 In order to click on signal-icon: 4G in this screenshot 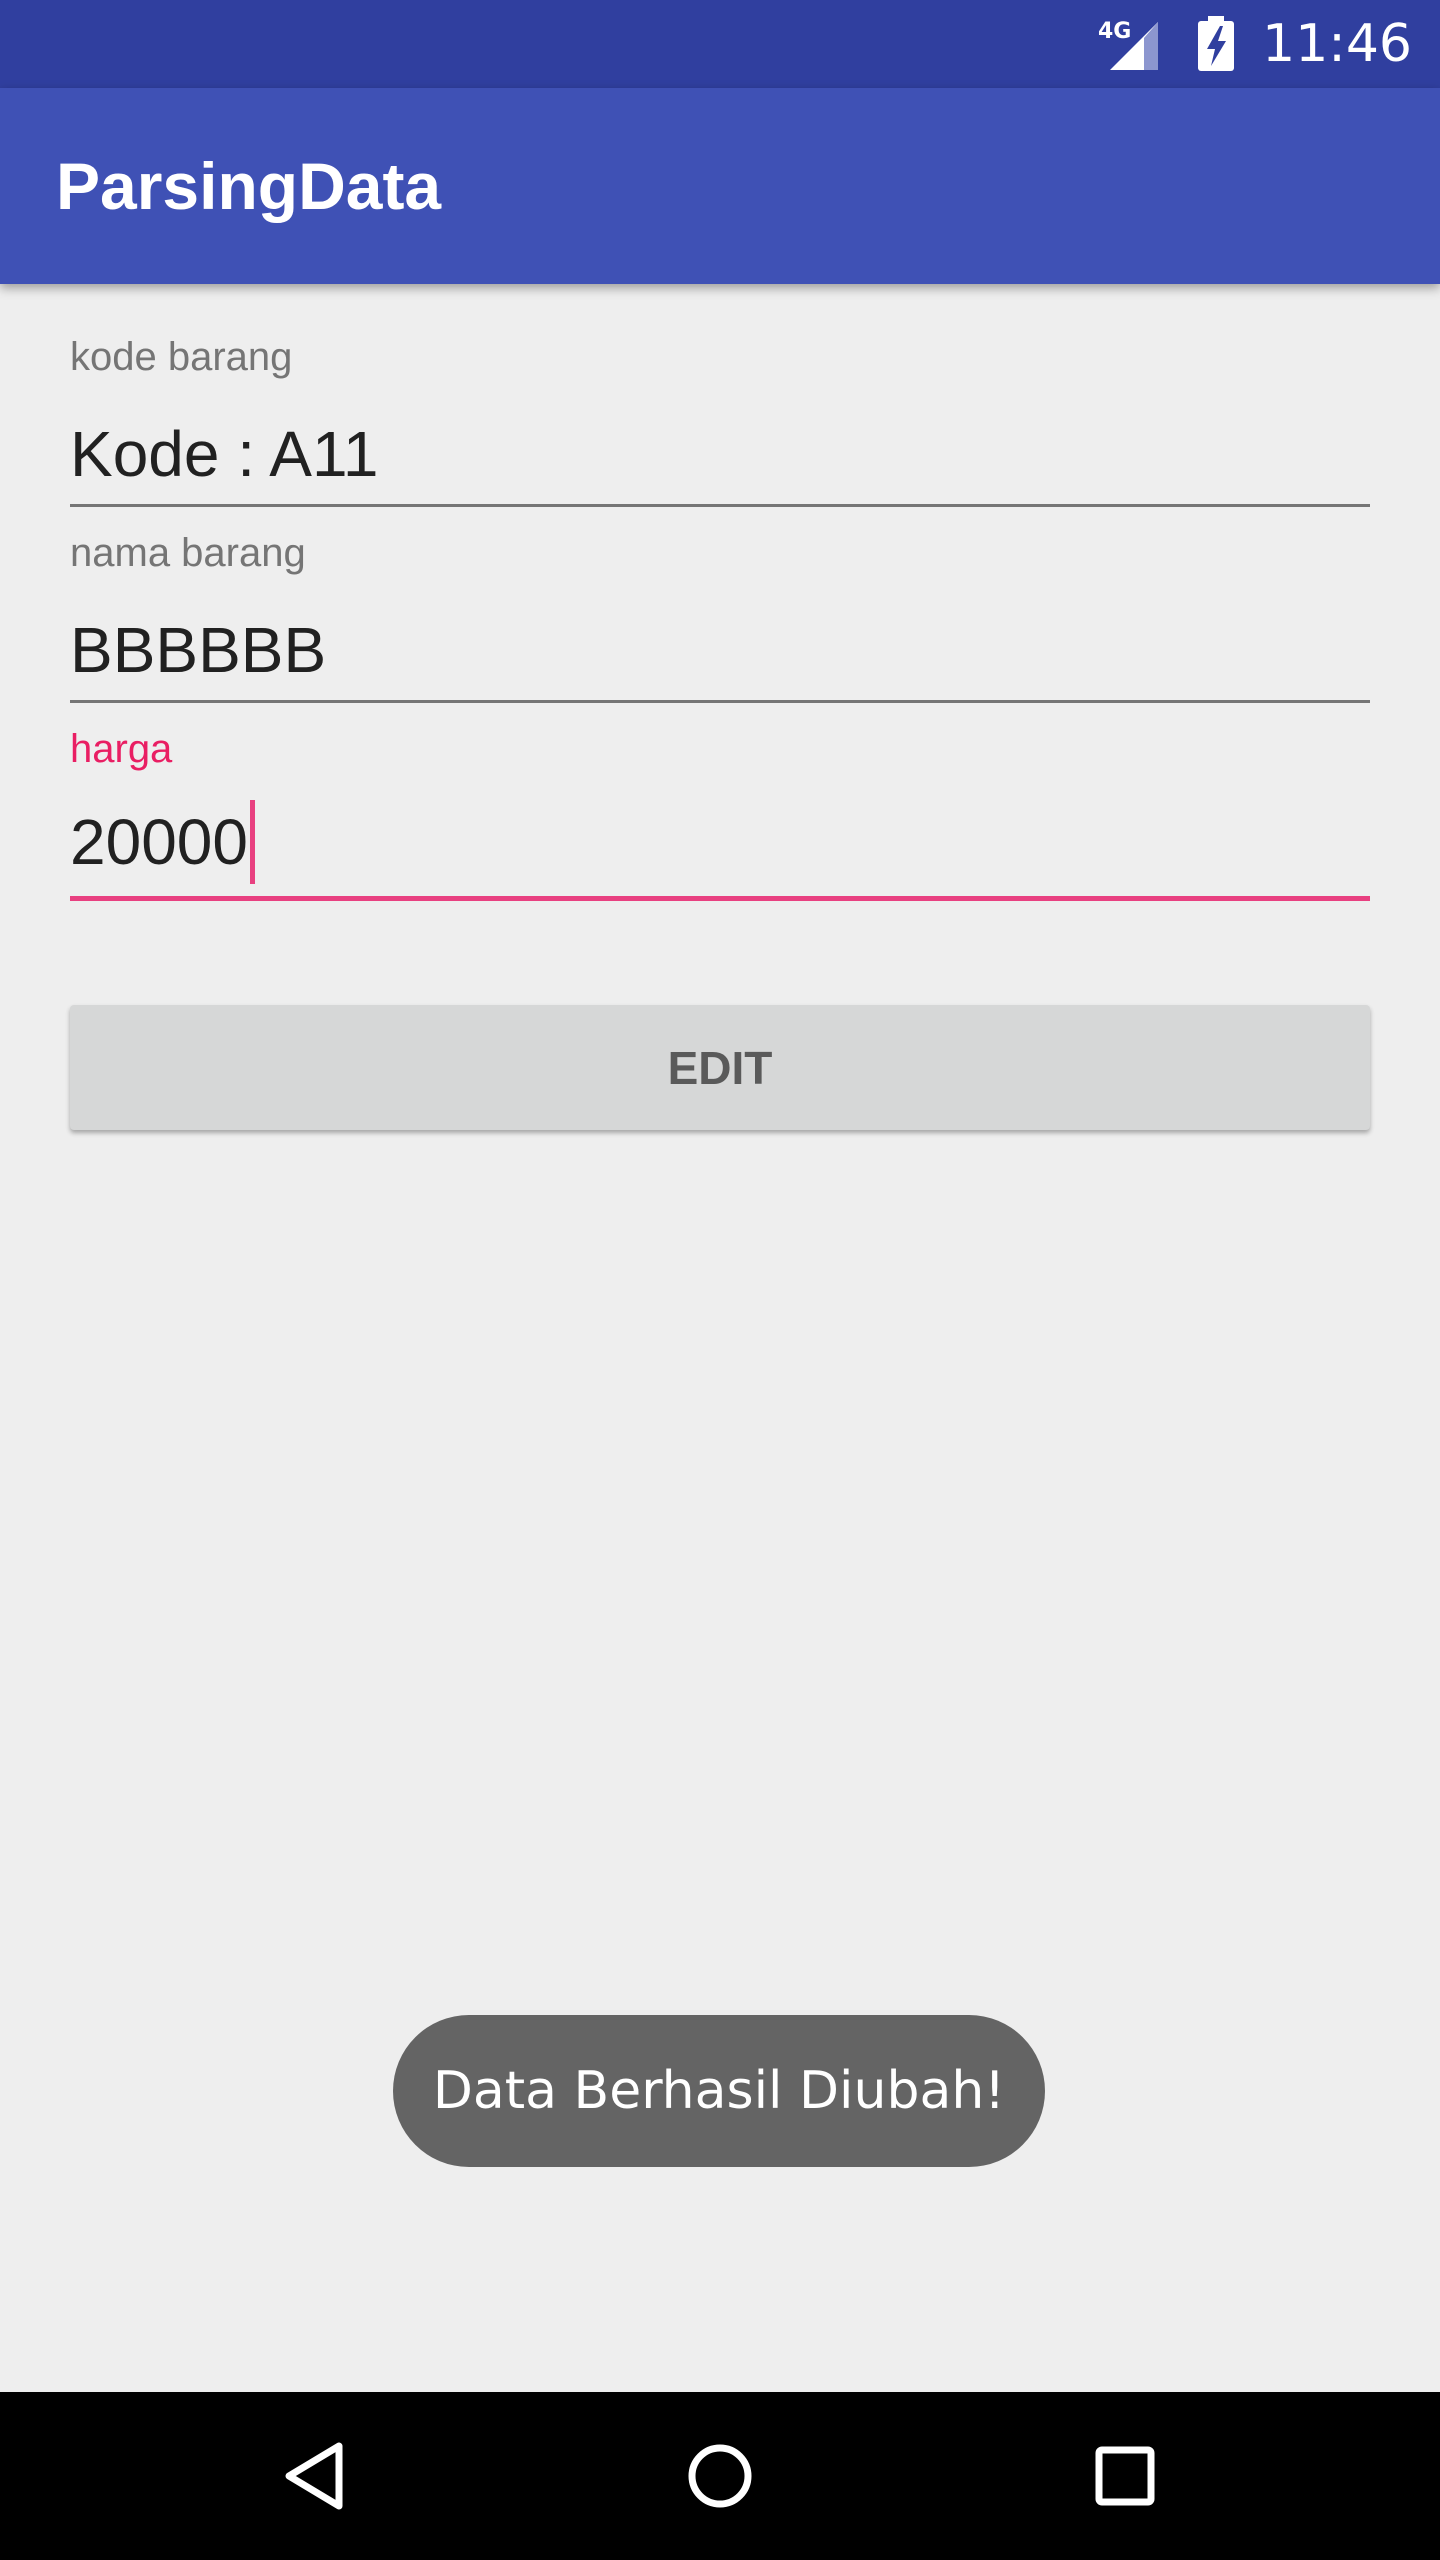, I will do `click(1128, 44)`.